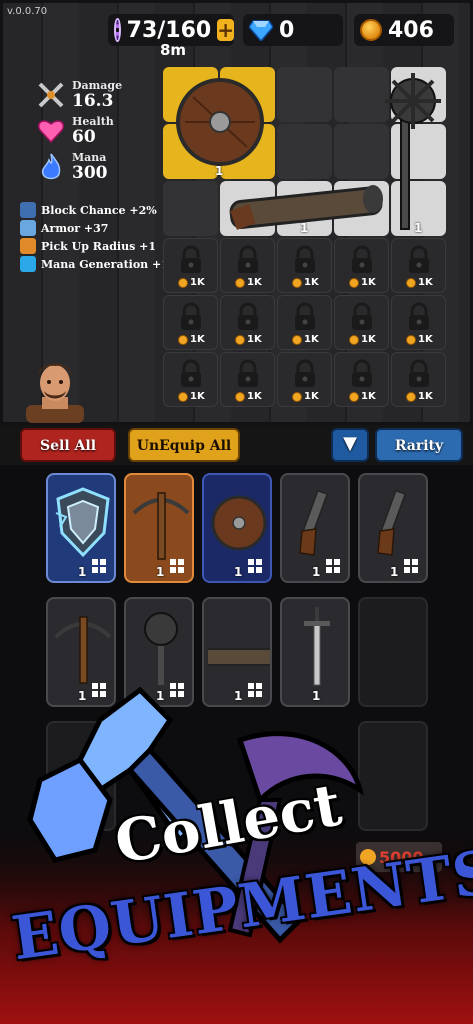 The width and height of the screenshot is (473, 1024). What do you see at coordinates (84, 137) in the screenshot?
I see `stat-value: 60` at bounding box center [84, 137].